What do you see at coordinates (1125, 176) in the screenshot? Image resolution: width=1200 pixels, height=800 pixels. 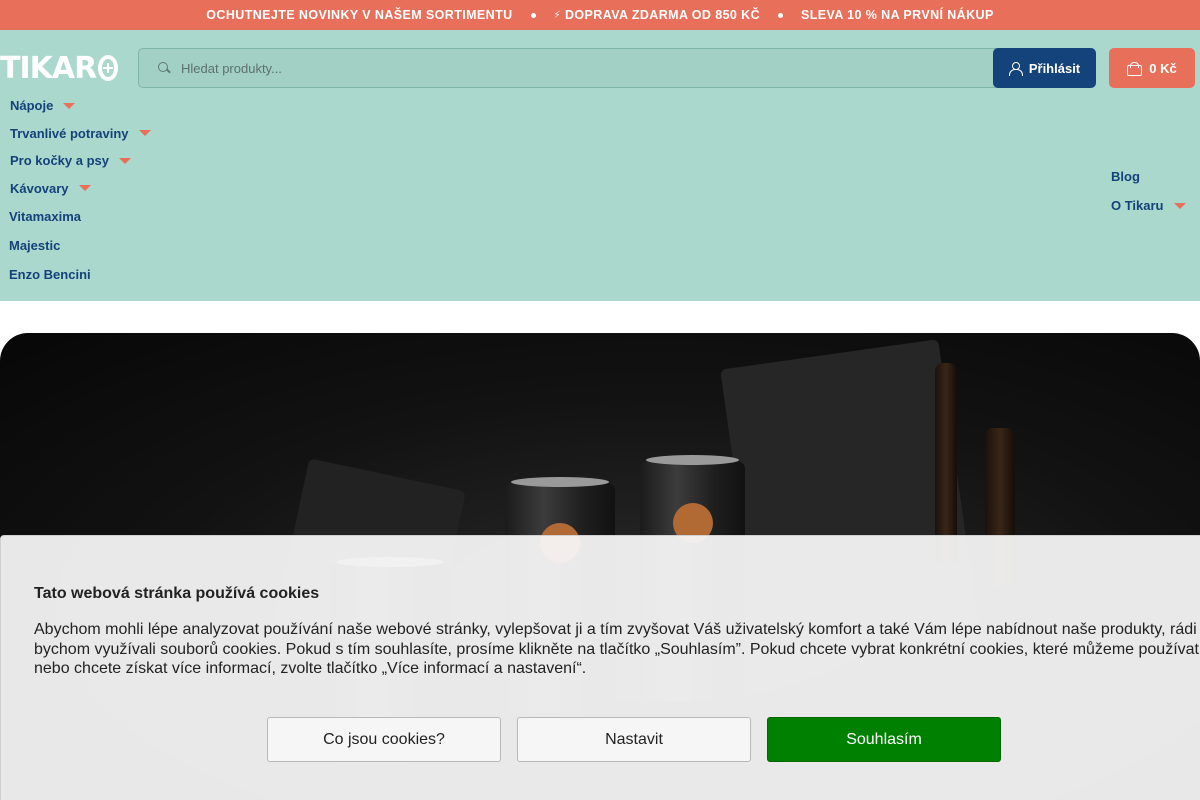 I see `nav-item-label: Blog` at bounding box center [1125, 176].